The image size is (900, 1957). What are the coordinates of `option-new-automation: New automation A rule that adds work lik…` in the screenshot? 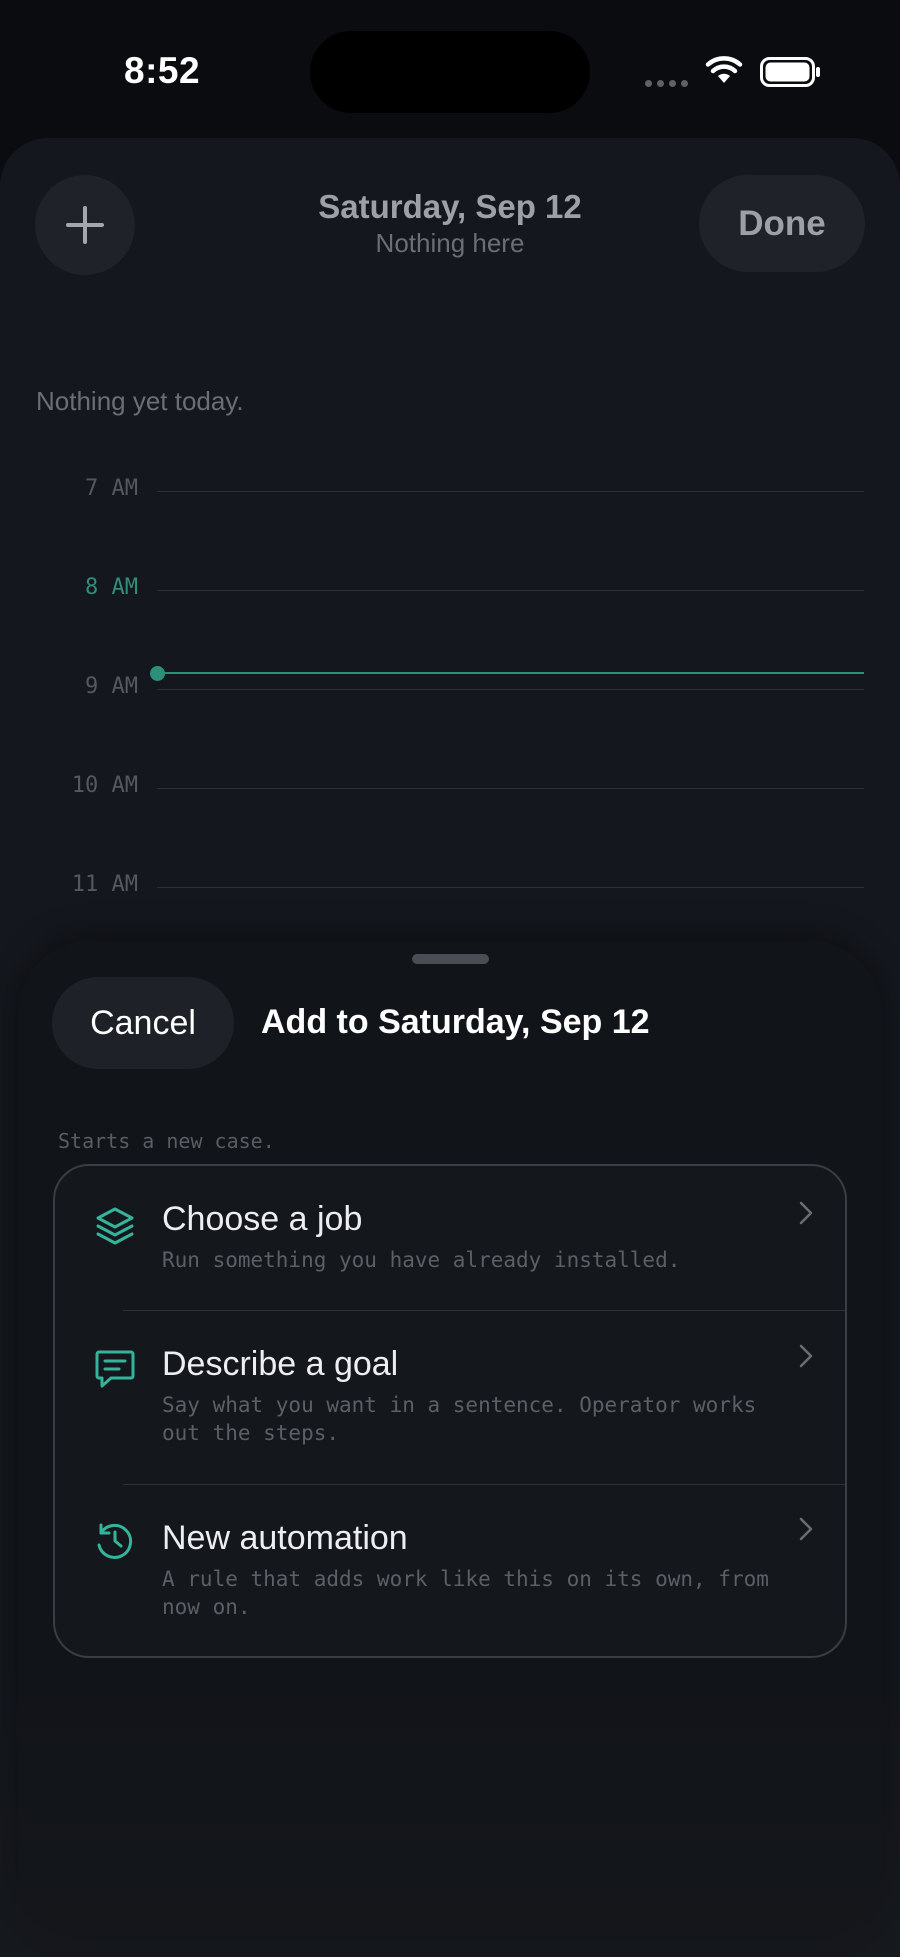 It's located at (450, 1570).